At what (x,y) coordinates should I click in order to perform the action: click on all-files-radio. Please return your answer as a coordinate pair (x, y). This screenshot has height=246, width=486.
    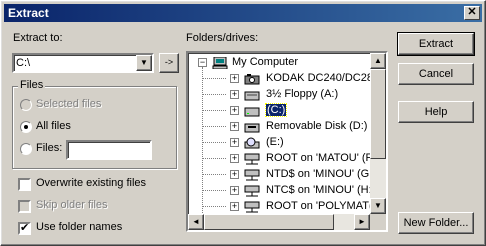
    Looking at the image, I should click on (26, 127).